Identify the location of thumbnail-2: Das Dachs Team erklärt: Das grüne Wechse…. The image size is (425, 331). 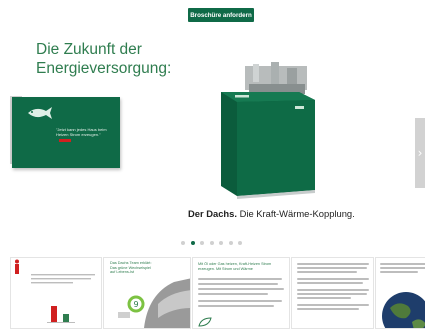
(147, 293).